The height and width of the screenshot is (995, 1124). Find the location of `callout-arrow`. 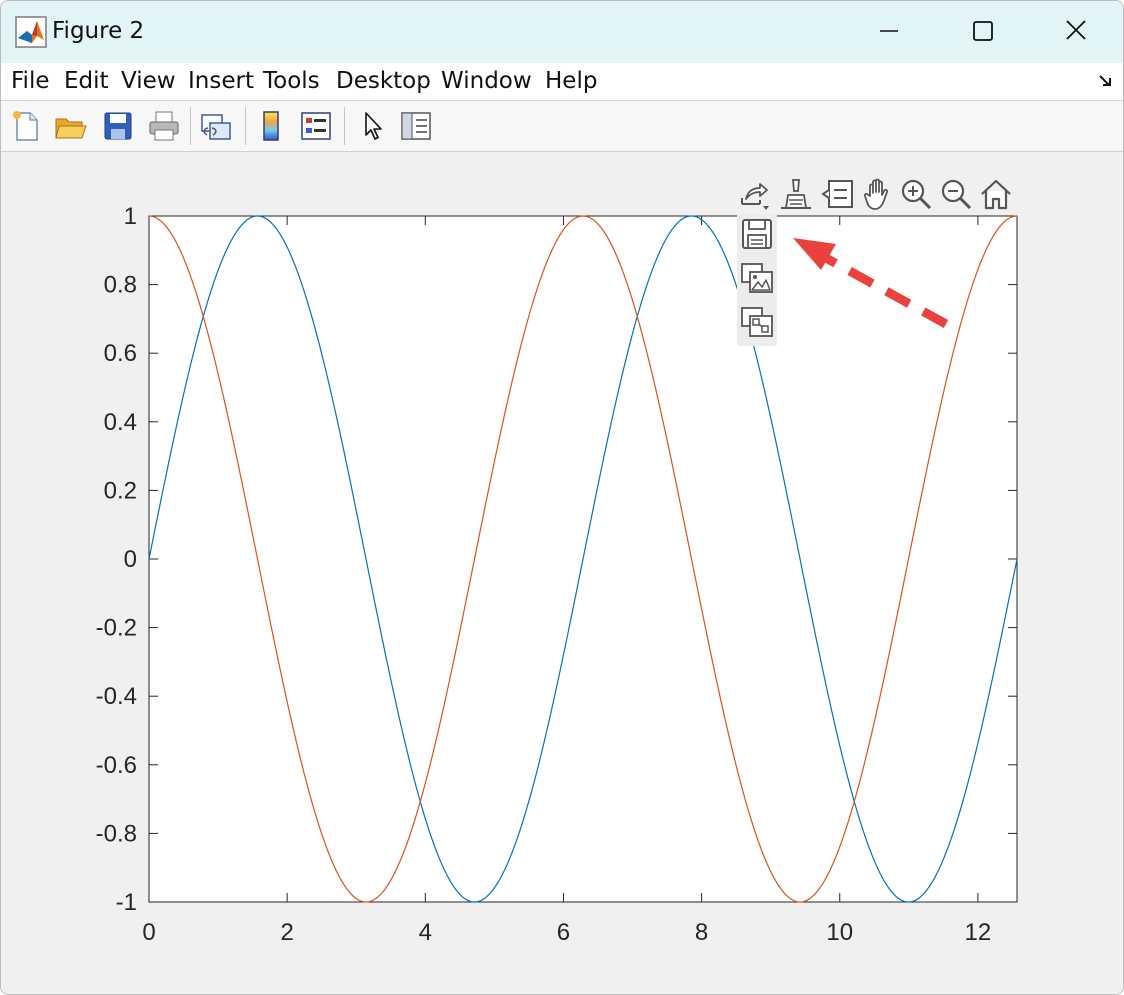

callout-arrow is located at coordinates (871, 283).